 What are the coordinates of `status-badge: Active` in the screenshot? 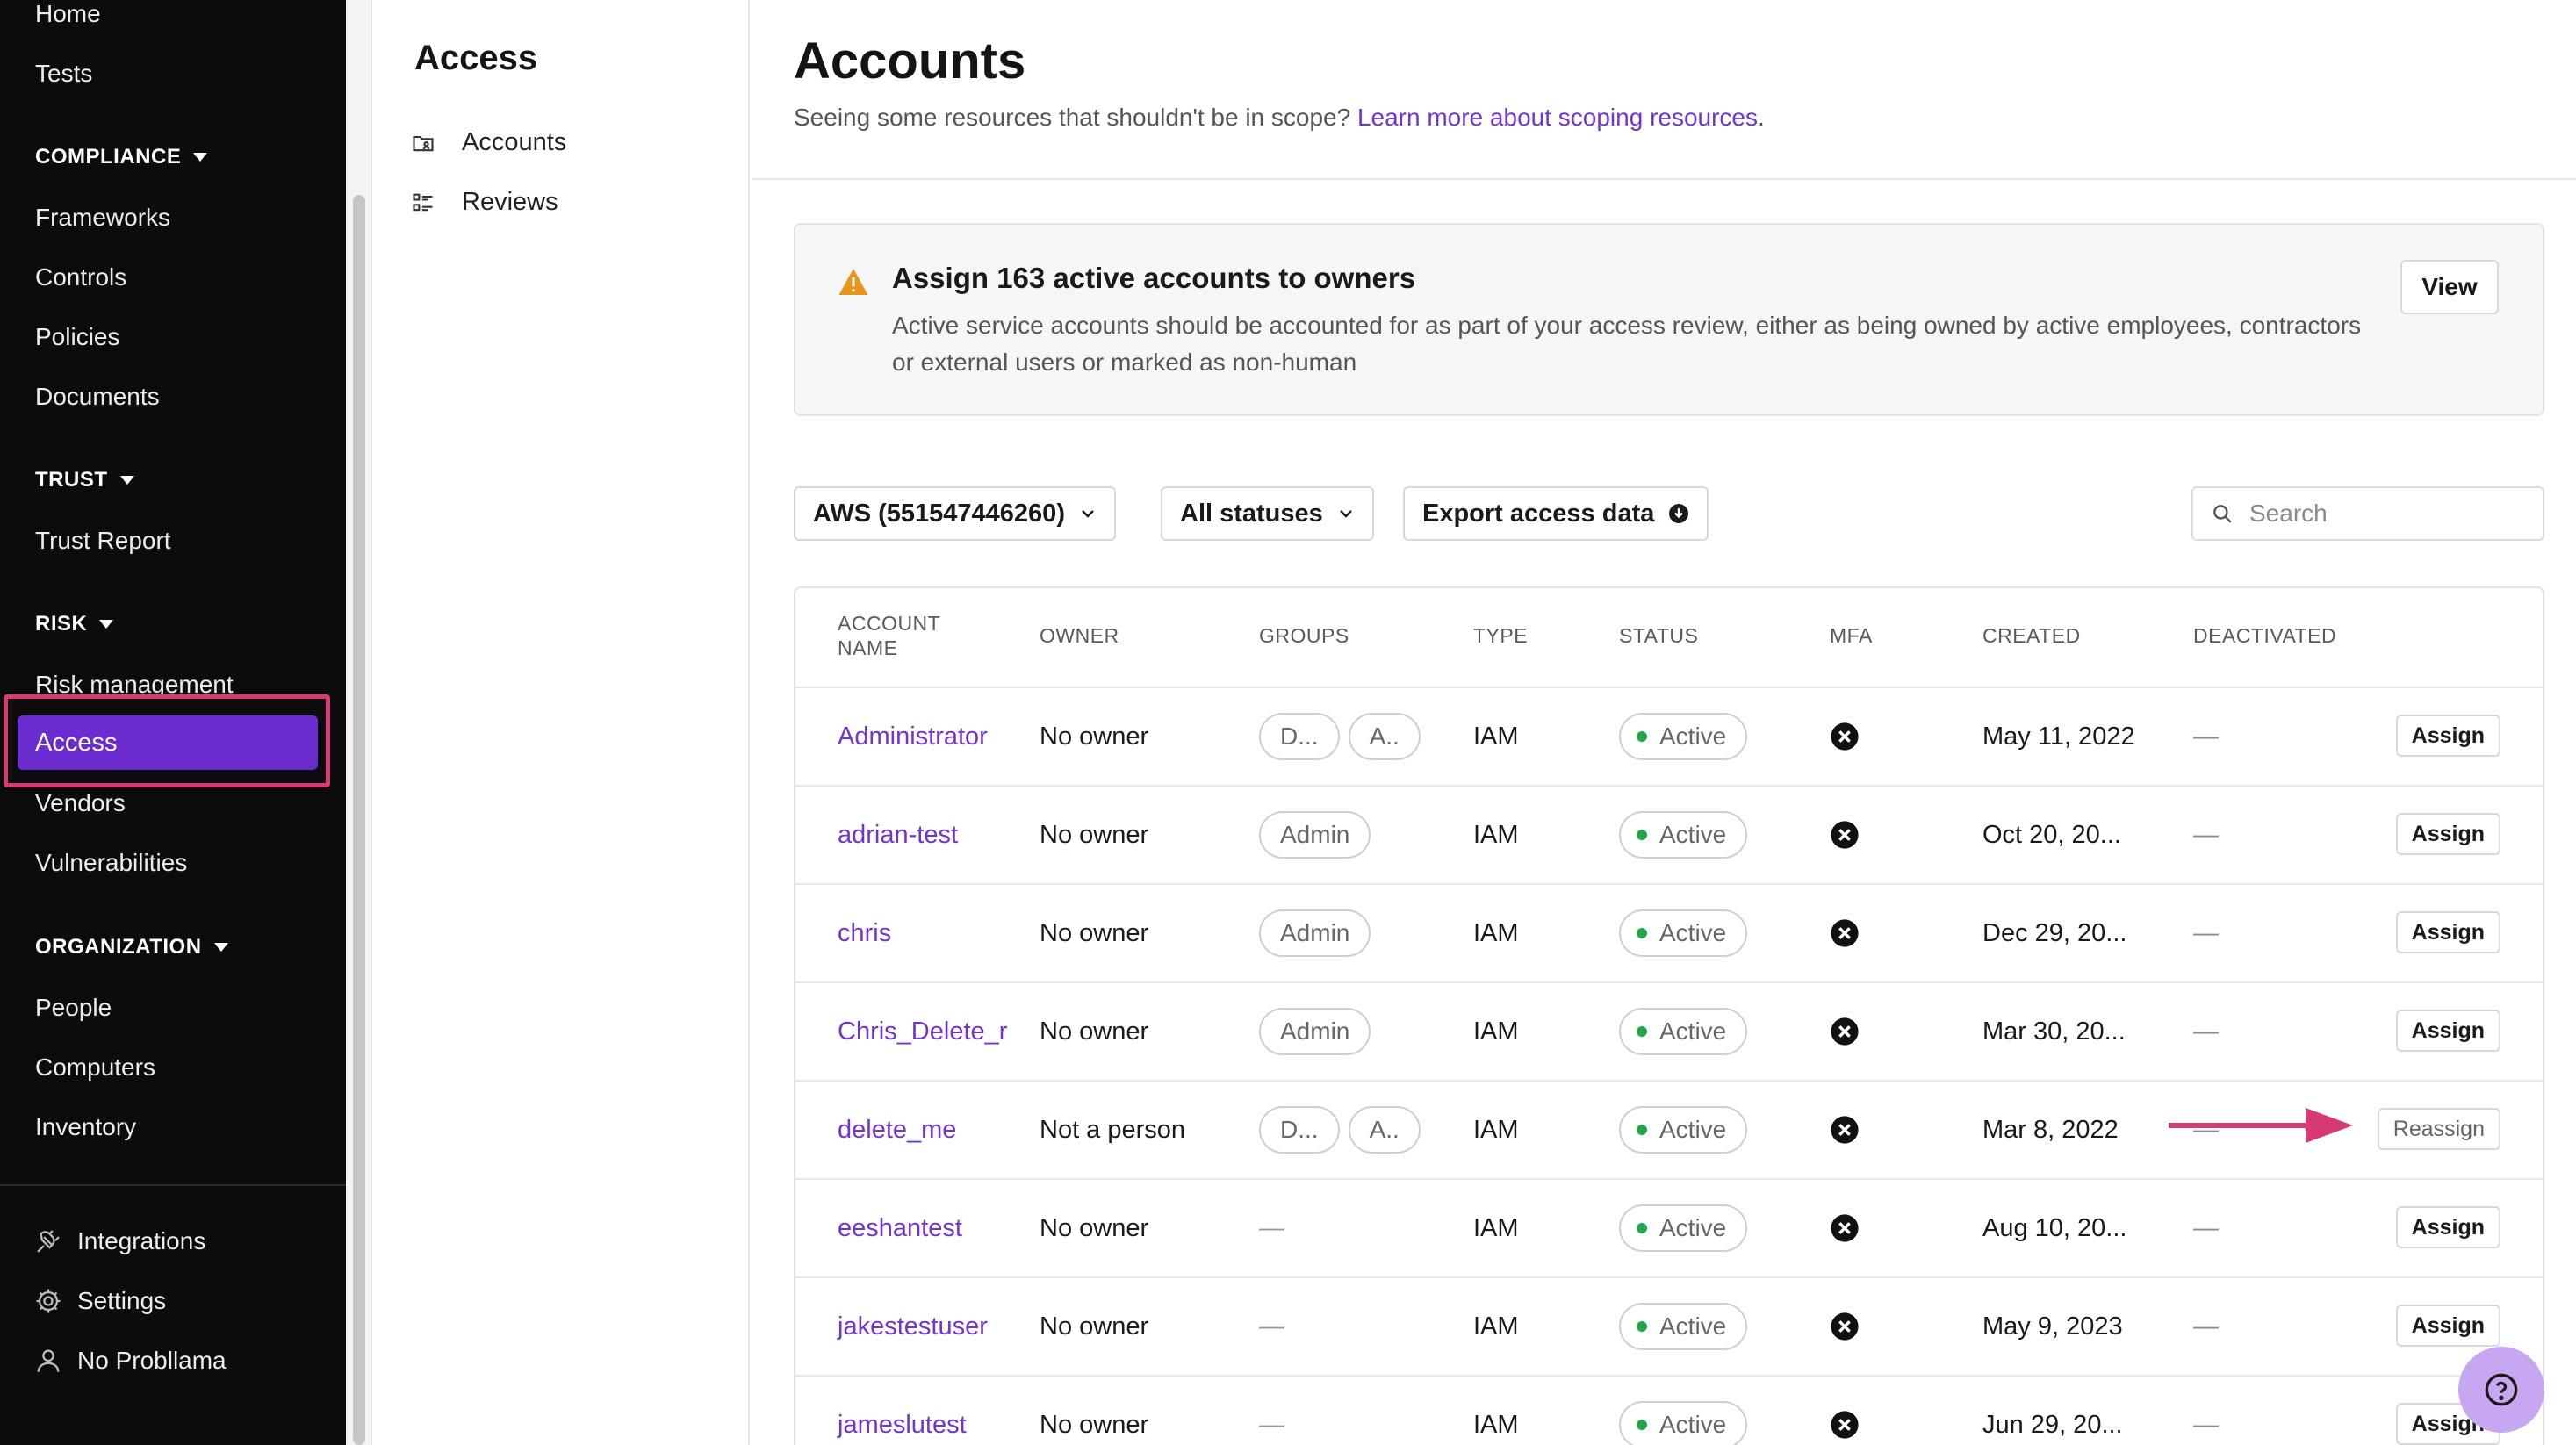 It's located at (1683, 933).